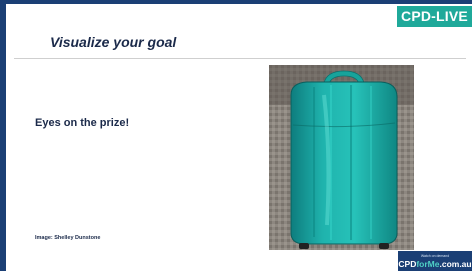 Image resolution: width=472 pixels, height=271 pixels. What do you see at coordinates (3, 135) in the screenshot?
I see `slide-left-border` at bounding box center [3, 135].